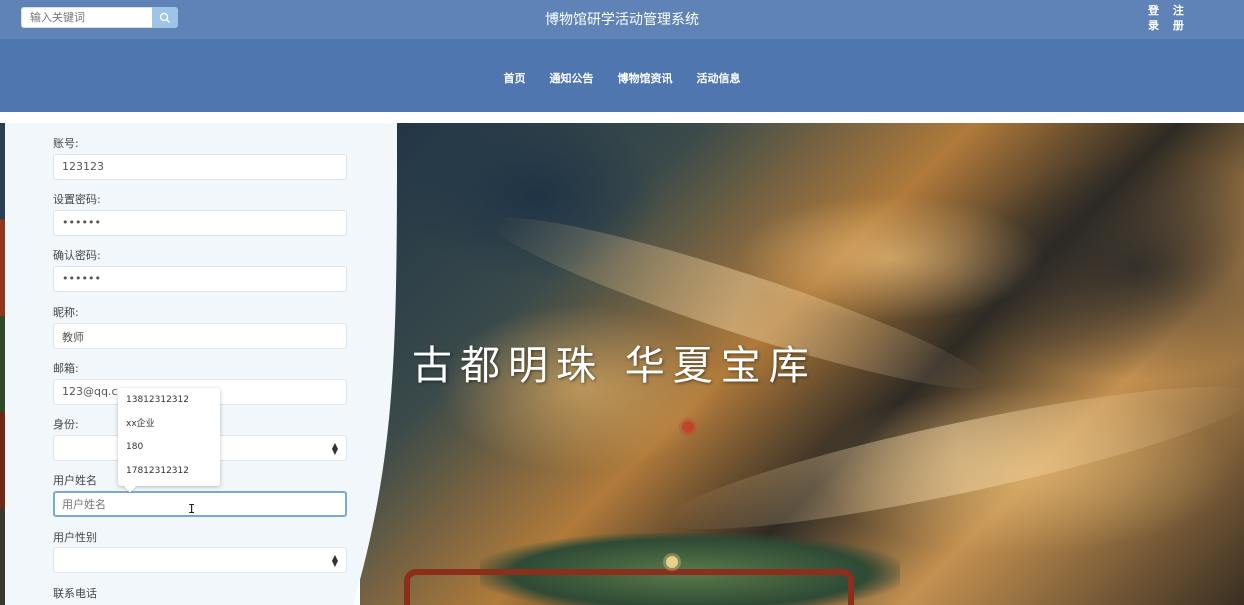 The height and width of the screenshot is (605, 1244). I want to click on main-nav-bar: 首页 通知公告 博物馆资讯 活动信息, so click(622, 75).